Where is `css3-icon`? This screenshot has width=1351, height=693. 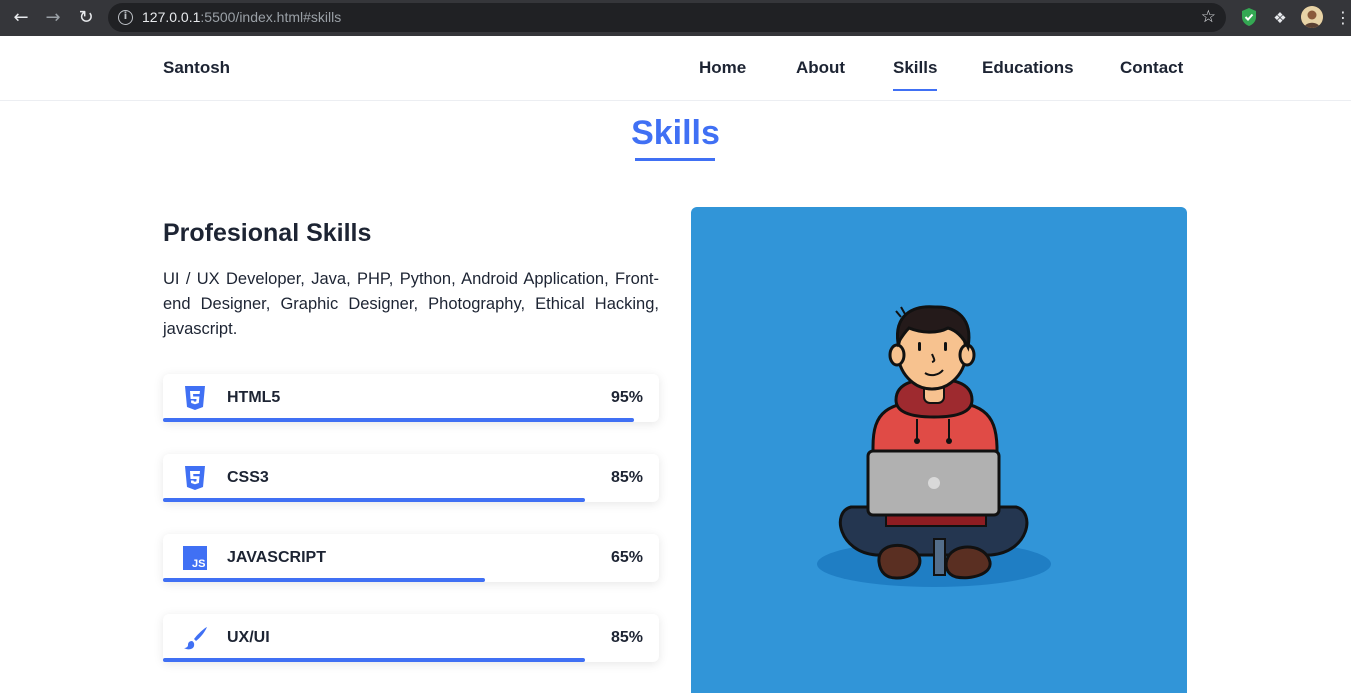
css3-icon is located at coordinates (195, 478).